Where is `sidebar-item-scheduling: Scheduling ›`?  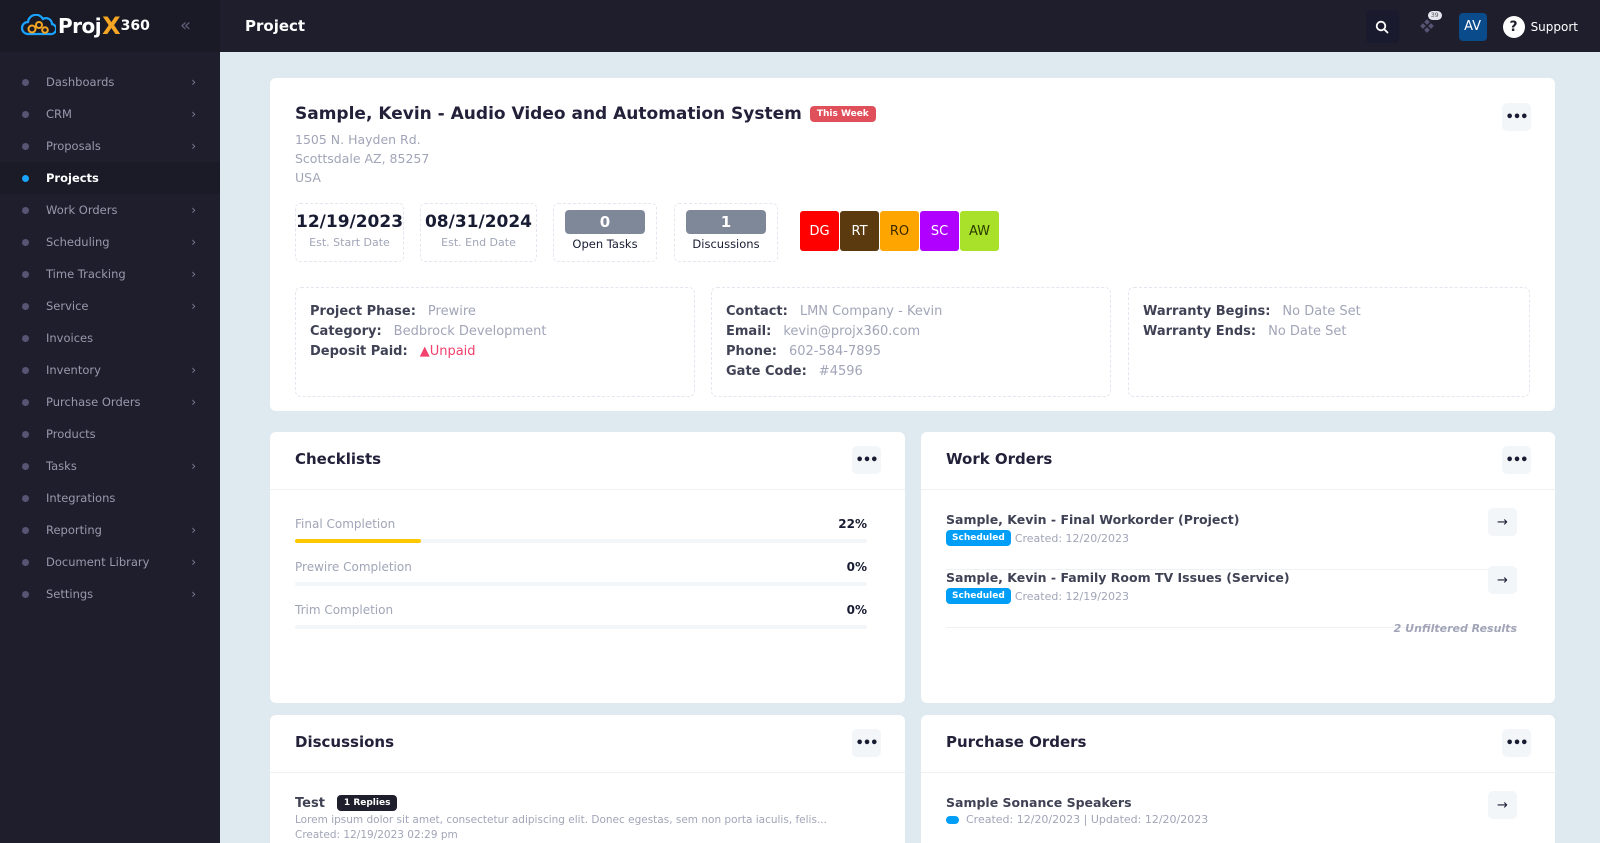
sidebar-item-scheduling: Scheduling › is located at coordinates (110, 242).